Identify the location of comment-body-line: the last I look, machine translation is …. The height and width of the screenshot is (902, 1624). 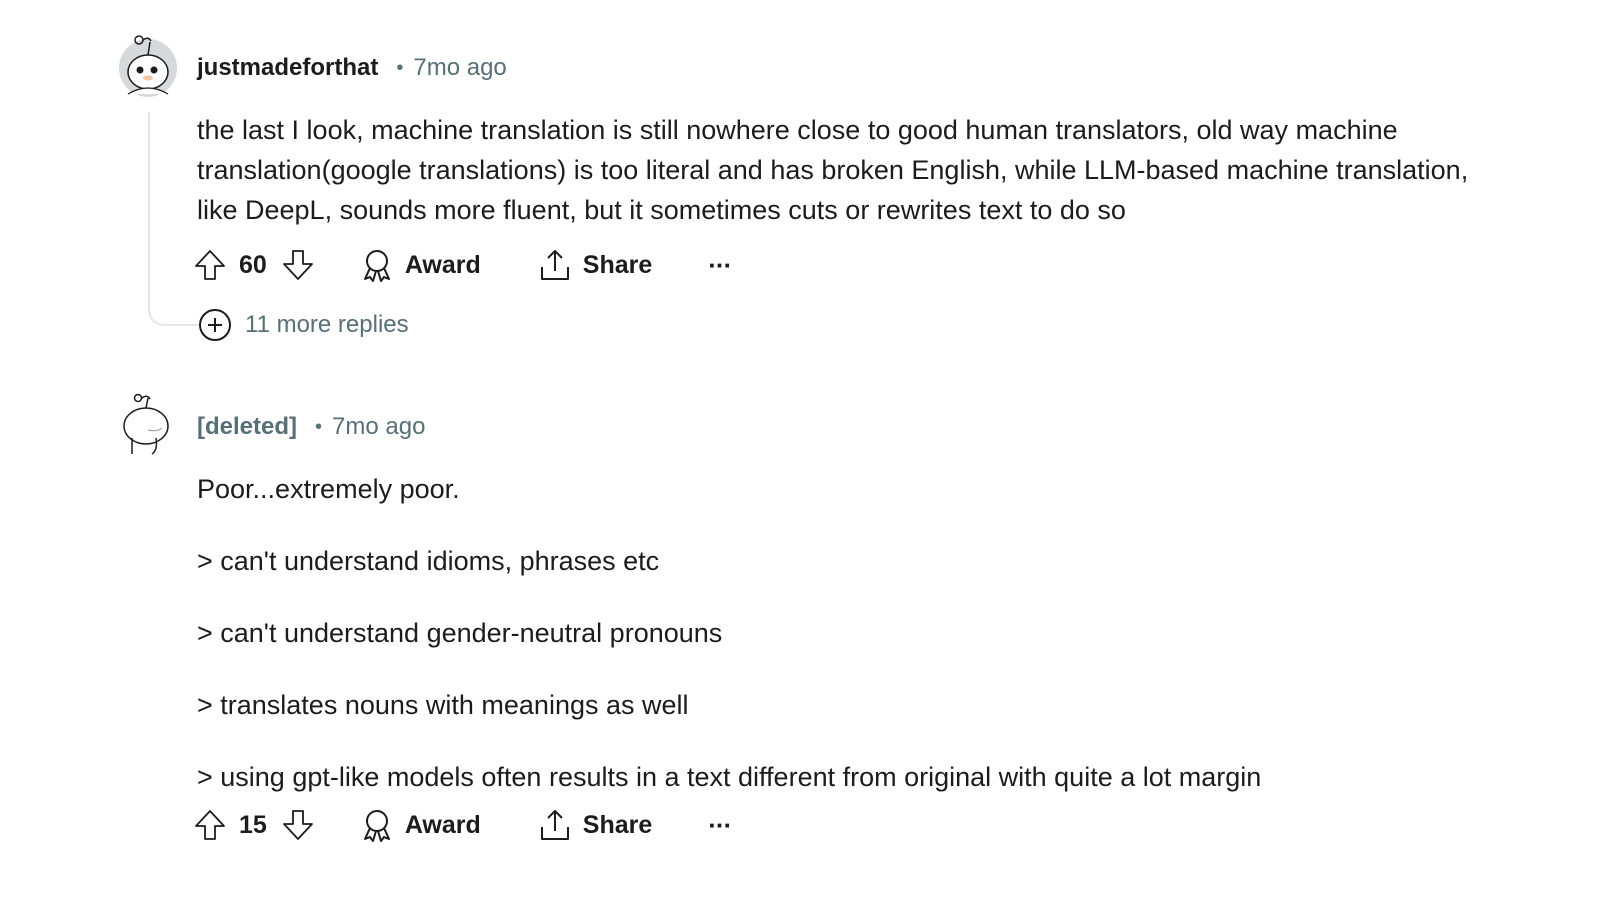
(797, 130).